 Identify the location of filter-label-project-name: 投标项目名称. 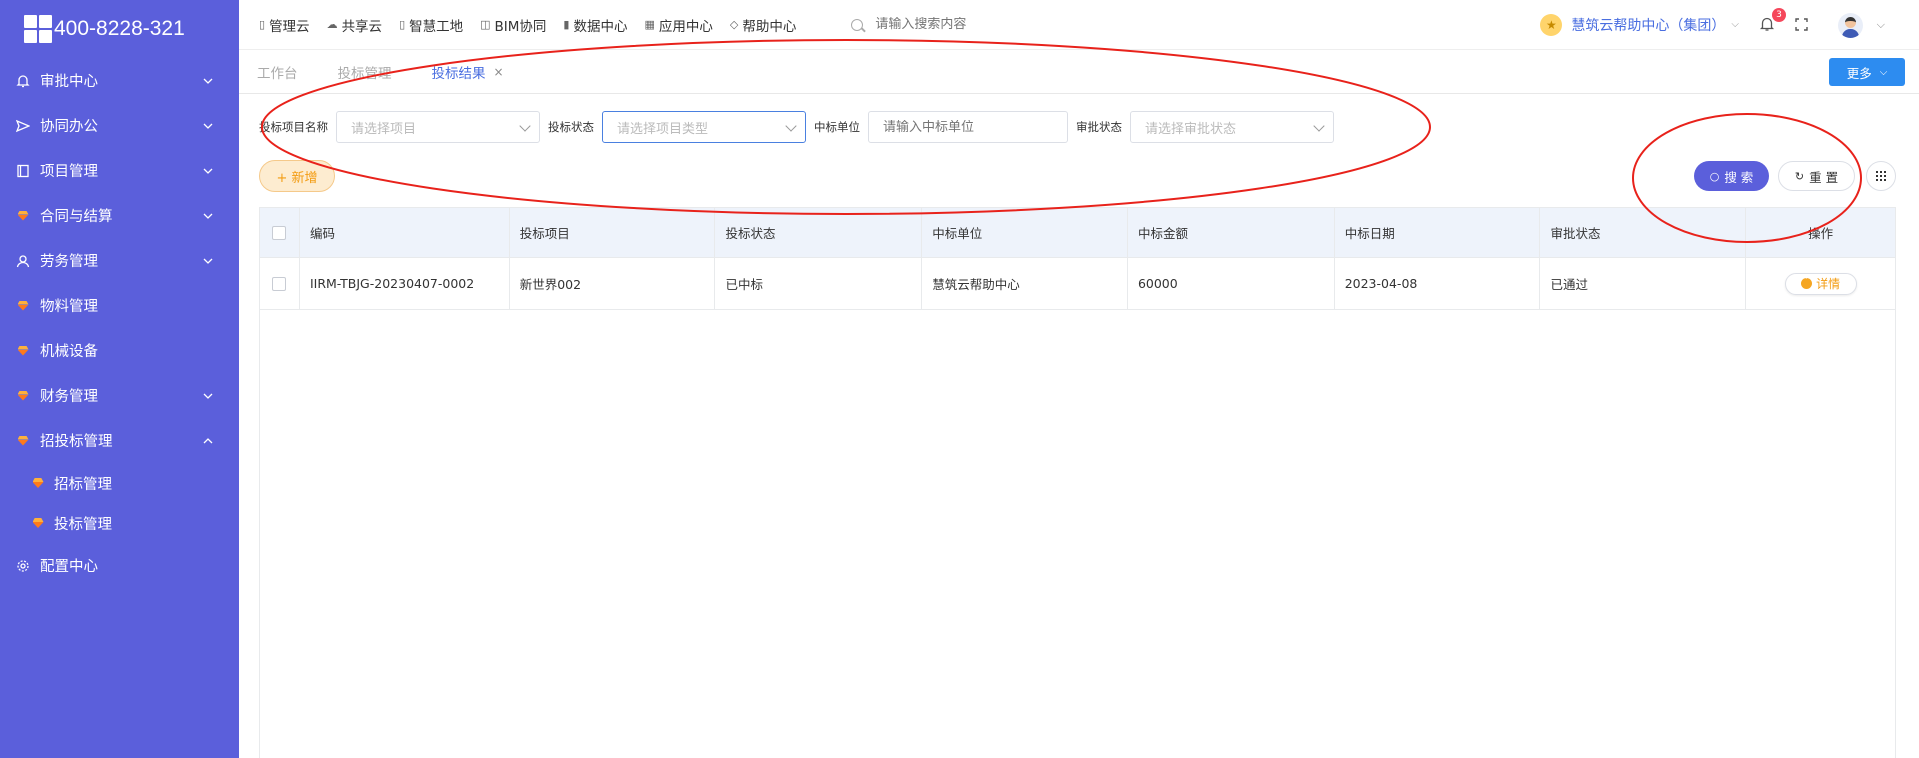
(293, 127).